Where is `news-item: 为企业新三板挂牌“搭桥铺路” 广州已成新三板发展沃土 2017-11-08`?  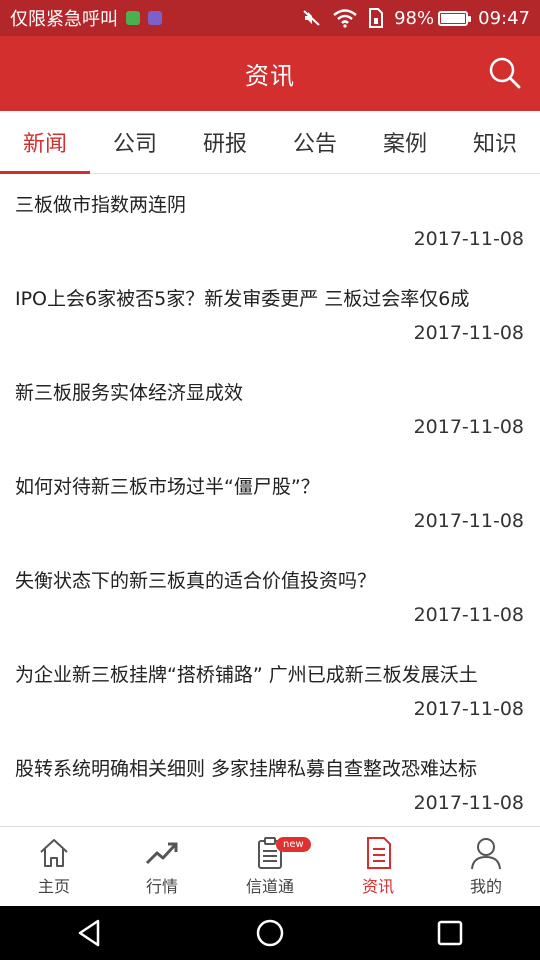 news-item: 为企业新三板挂牌“搭桥铺路” 广州已成新三板发展沃土 2017-11-08 is located at coordinates (270, 691).